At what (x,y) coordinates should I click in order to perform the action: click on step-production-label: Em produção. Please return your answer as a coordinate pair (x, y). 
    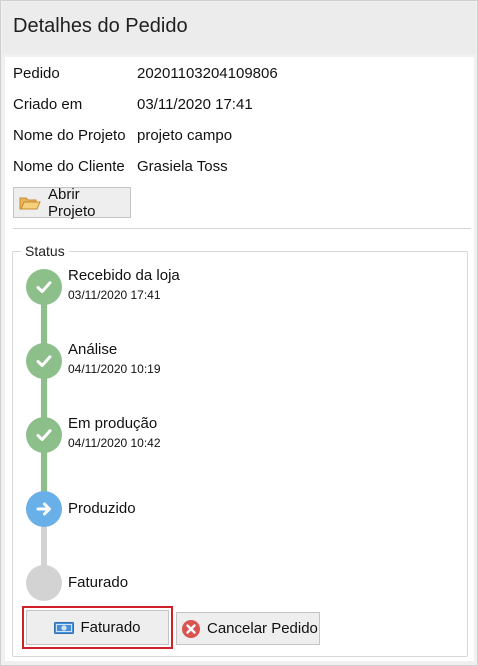
    Looking at the image, I should click on (113, 423).